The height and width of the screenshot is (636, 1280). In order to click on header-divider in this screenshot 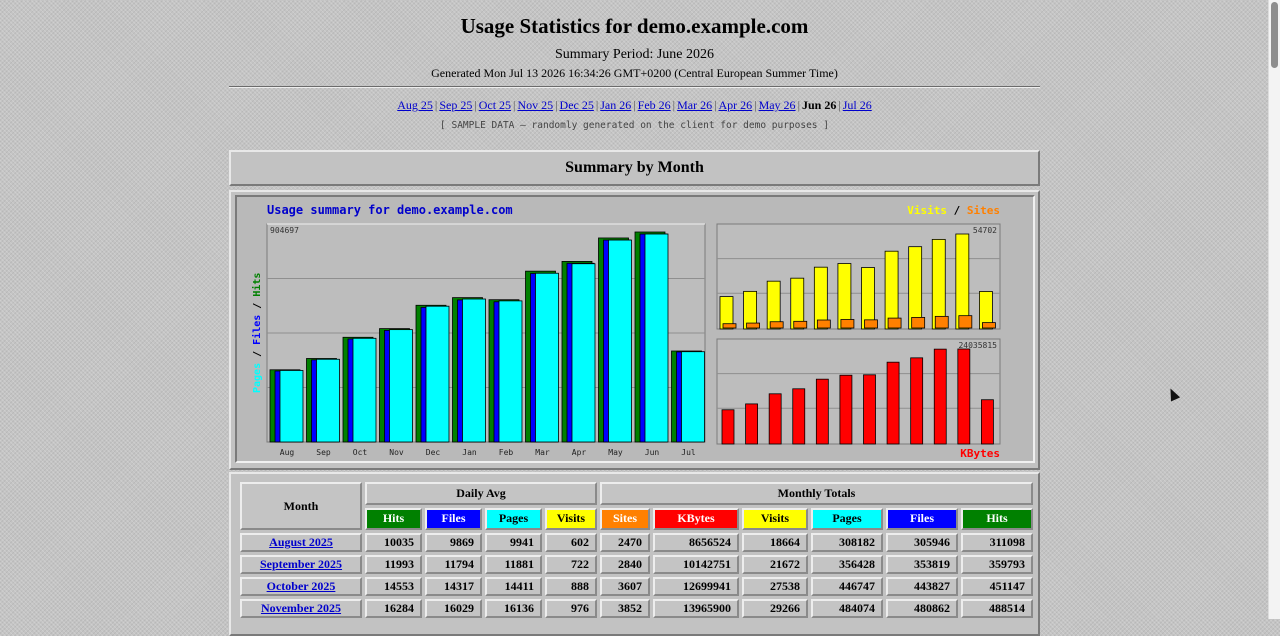, I will do `click(634, 87)`.